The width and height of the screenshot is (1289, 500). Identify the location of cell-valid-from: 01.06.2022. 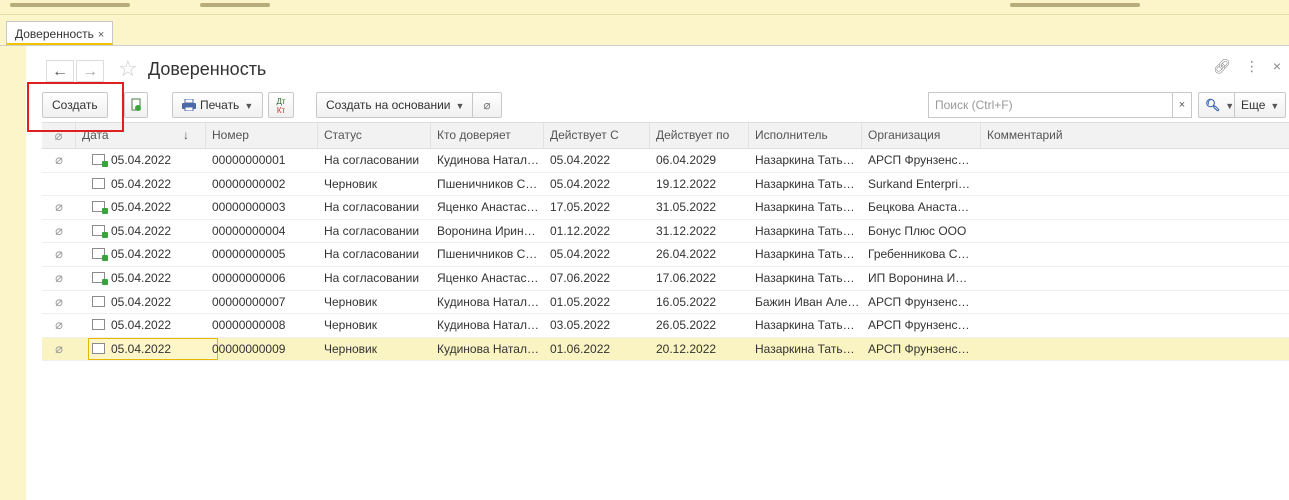
(597, 349).